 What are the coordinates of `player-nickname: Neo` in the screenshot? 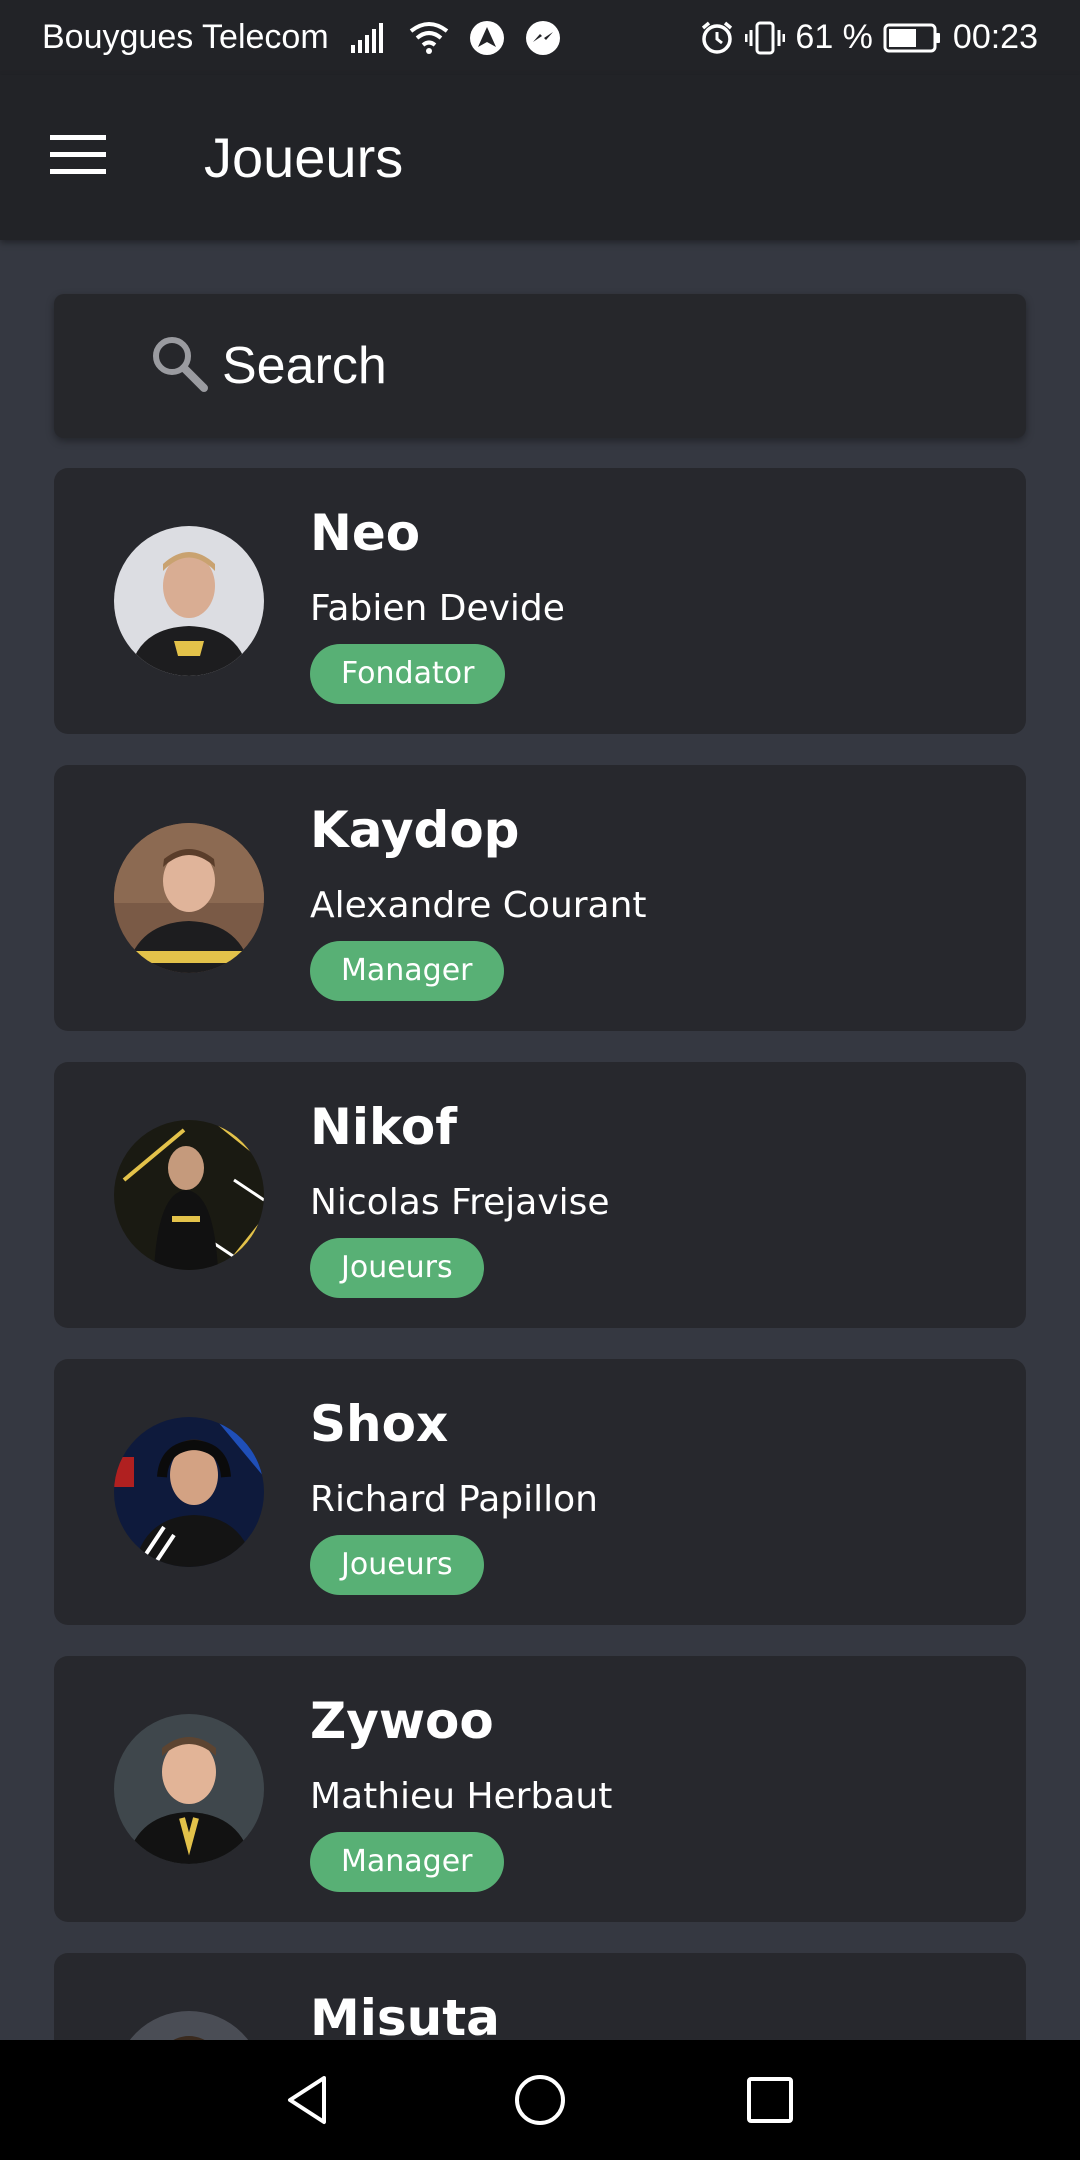 It's located at (365, 533).